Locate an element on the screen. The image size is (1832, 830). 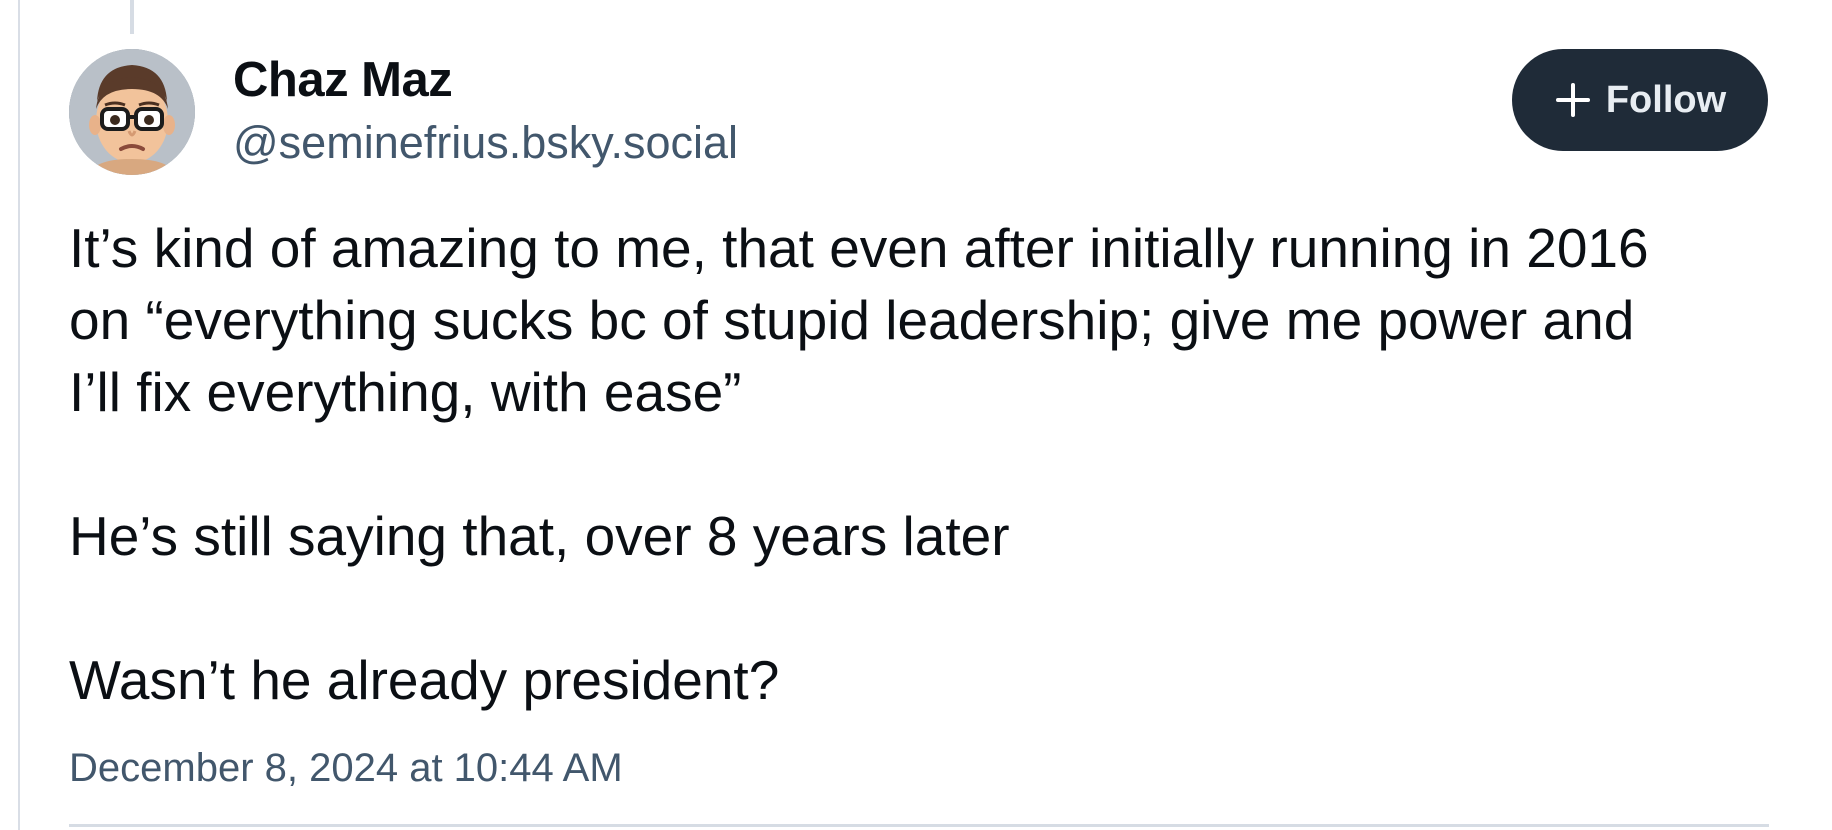
post-timestamp: December 8, 2024 at 10:44 AM is located at coordinates (346, 768).